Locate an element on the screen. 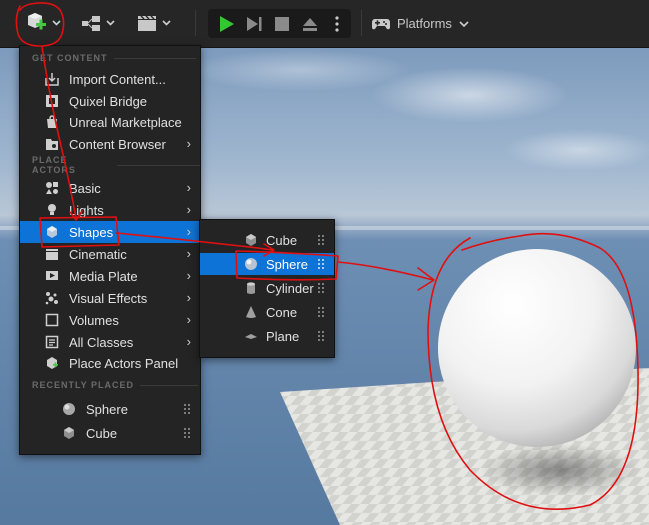  visual-effects-icon is located at coordinates (52, 298).